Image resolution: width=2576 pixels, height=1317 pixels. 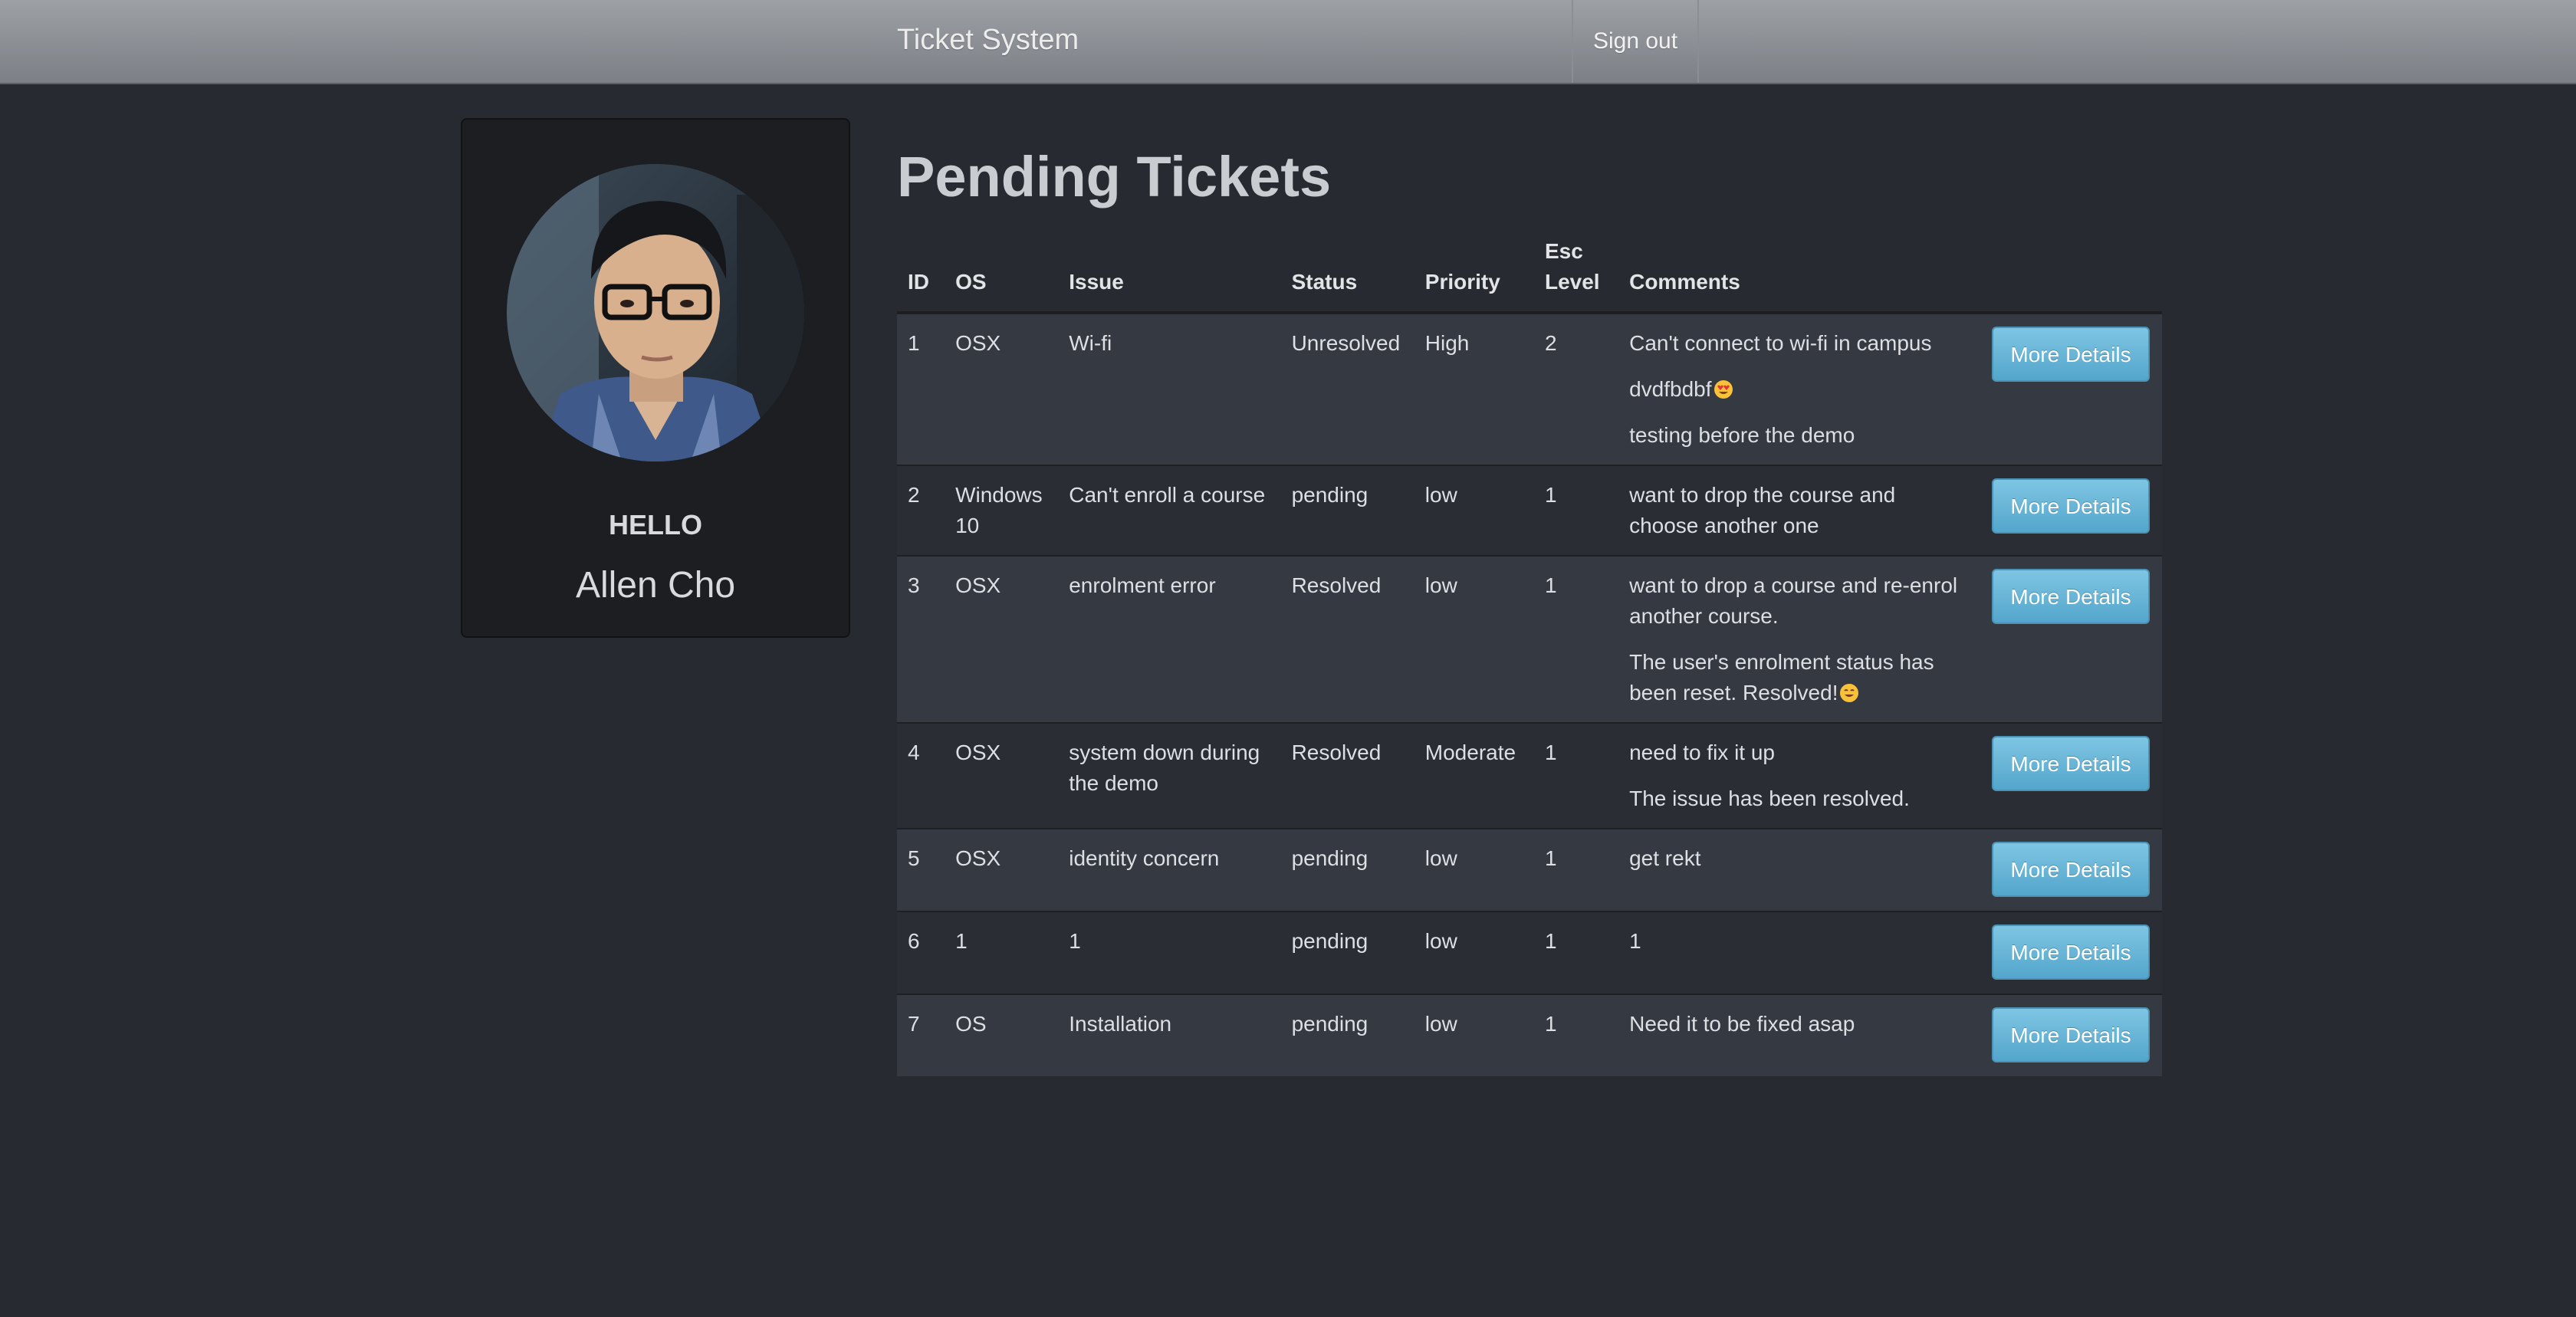 What do you see at coordinates (655, 585) in the screenshot?
I see `user-name: Allen Cho` at bounding box center [655, 585].